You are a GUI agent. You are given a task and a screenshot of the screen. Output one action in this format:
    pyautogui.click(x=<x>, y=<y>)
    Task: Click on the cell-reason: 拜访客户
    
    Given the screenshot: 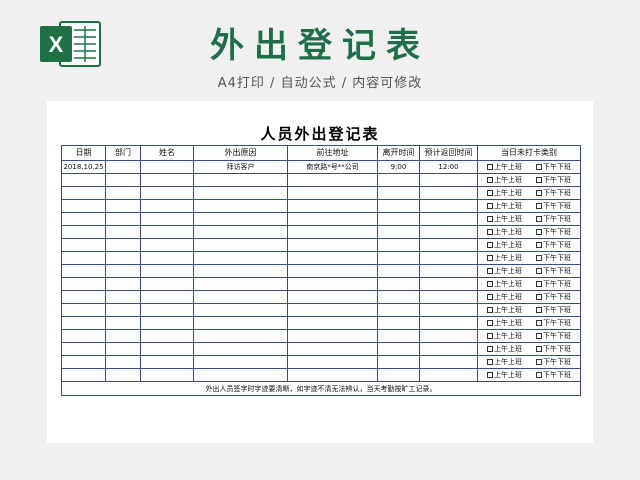 What is the action you would take?
    pyautogui.click(x=240, y=167)
    